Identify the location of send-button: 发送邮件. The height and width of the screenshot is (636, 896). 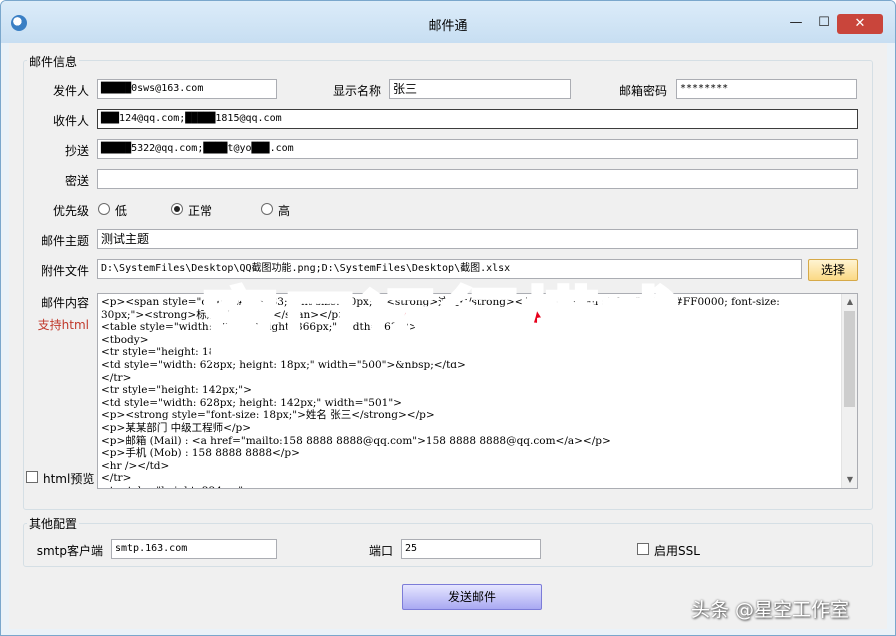
(472, 597).